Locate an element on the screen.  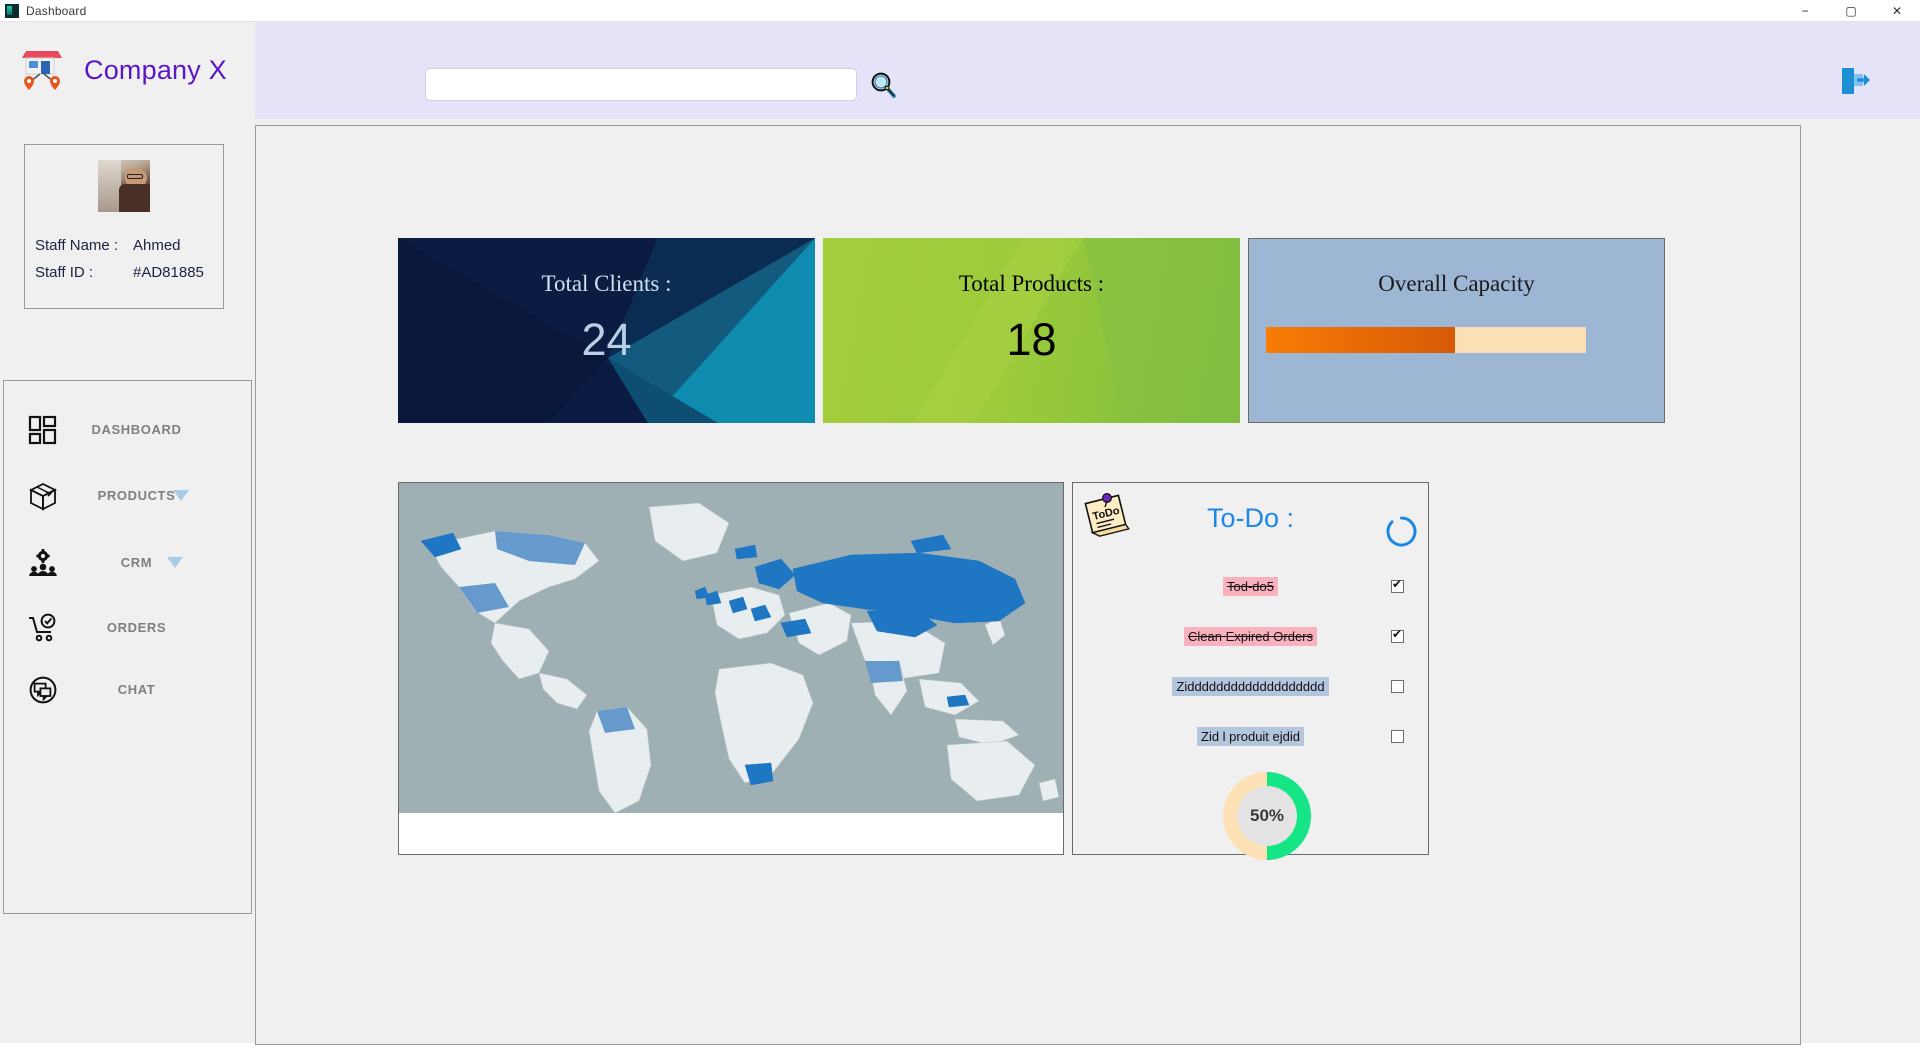
window-title: Dashboard is located at coordinates (56, 10).